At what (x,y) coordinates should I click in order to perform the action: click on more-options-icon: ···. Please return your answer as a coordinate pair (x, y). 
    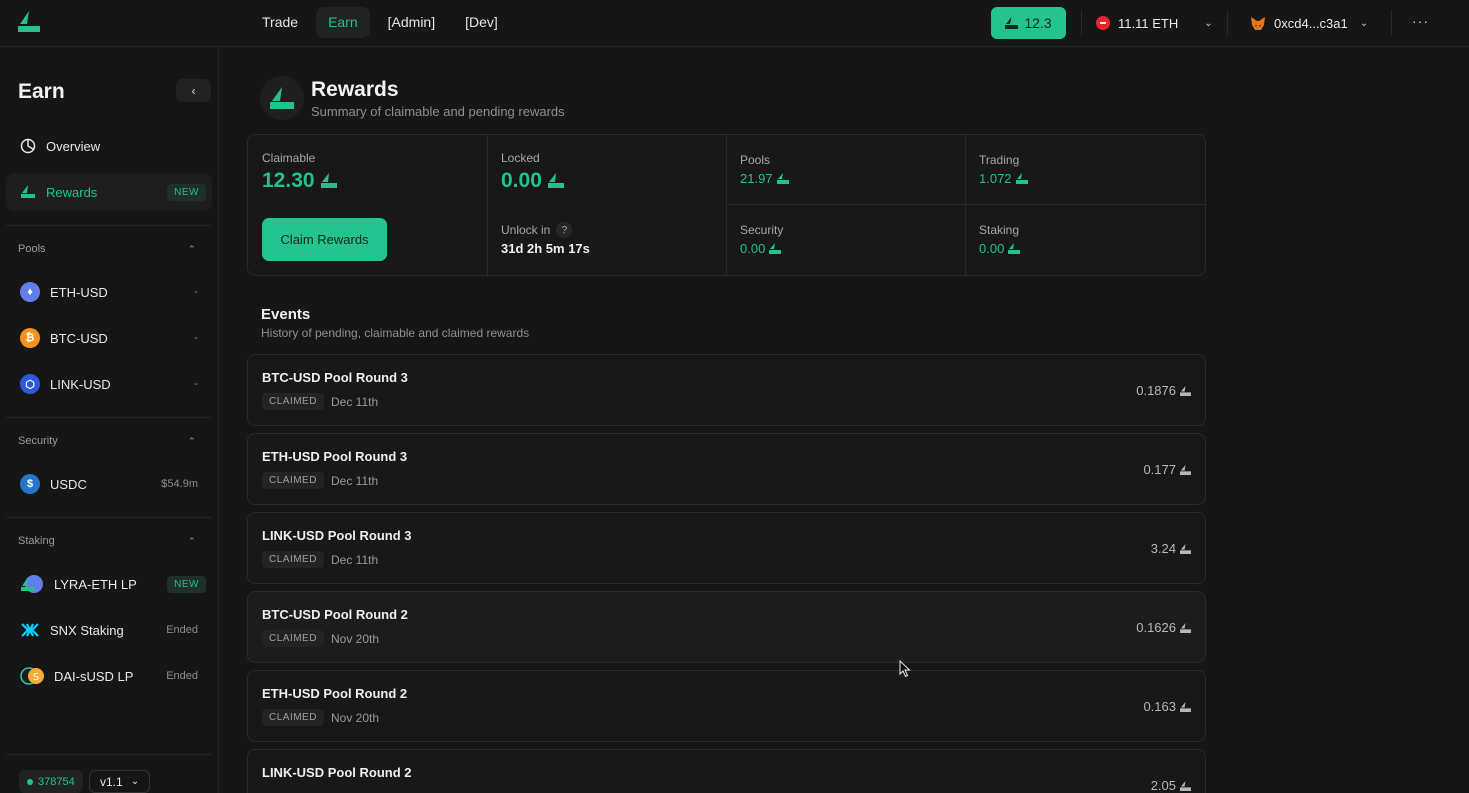
    Looking at the image, I should click on (1420, 21).